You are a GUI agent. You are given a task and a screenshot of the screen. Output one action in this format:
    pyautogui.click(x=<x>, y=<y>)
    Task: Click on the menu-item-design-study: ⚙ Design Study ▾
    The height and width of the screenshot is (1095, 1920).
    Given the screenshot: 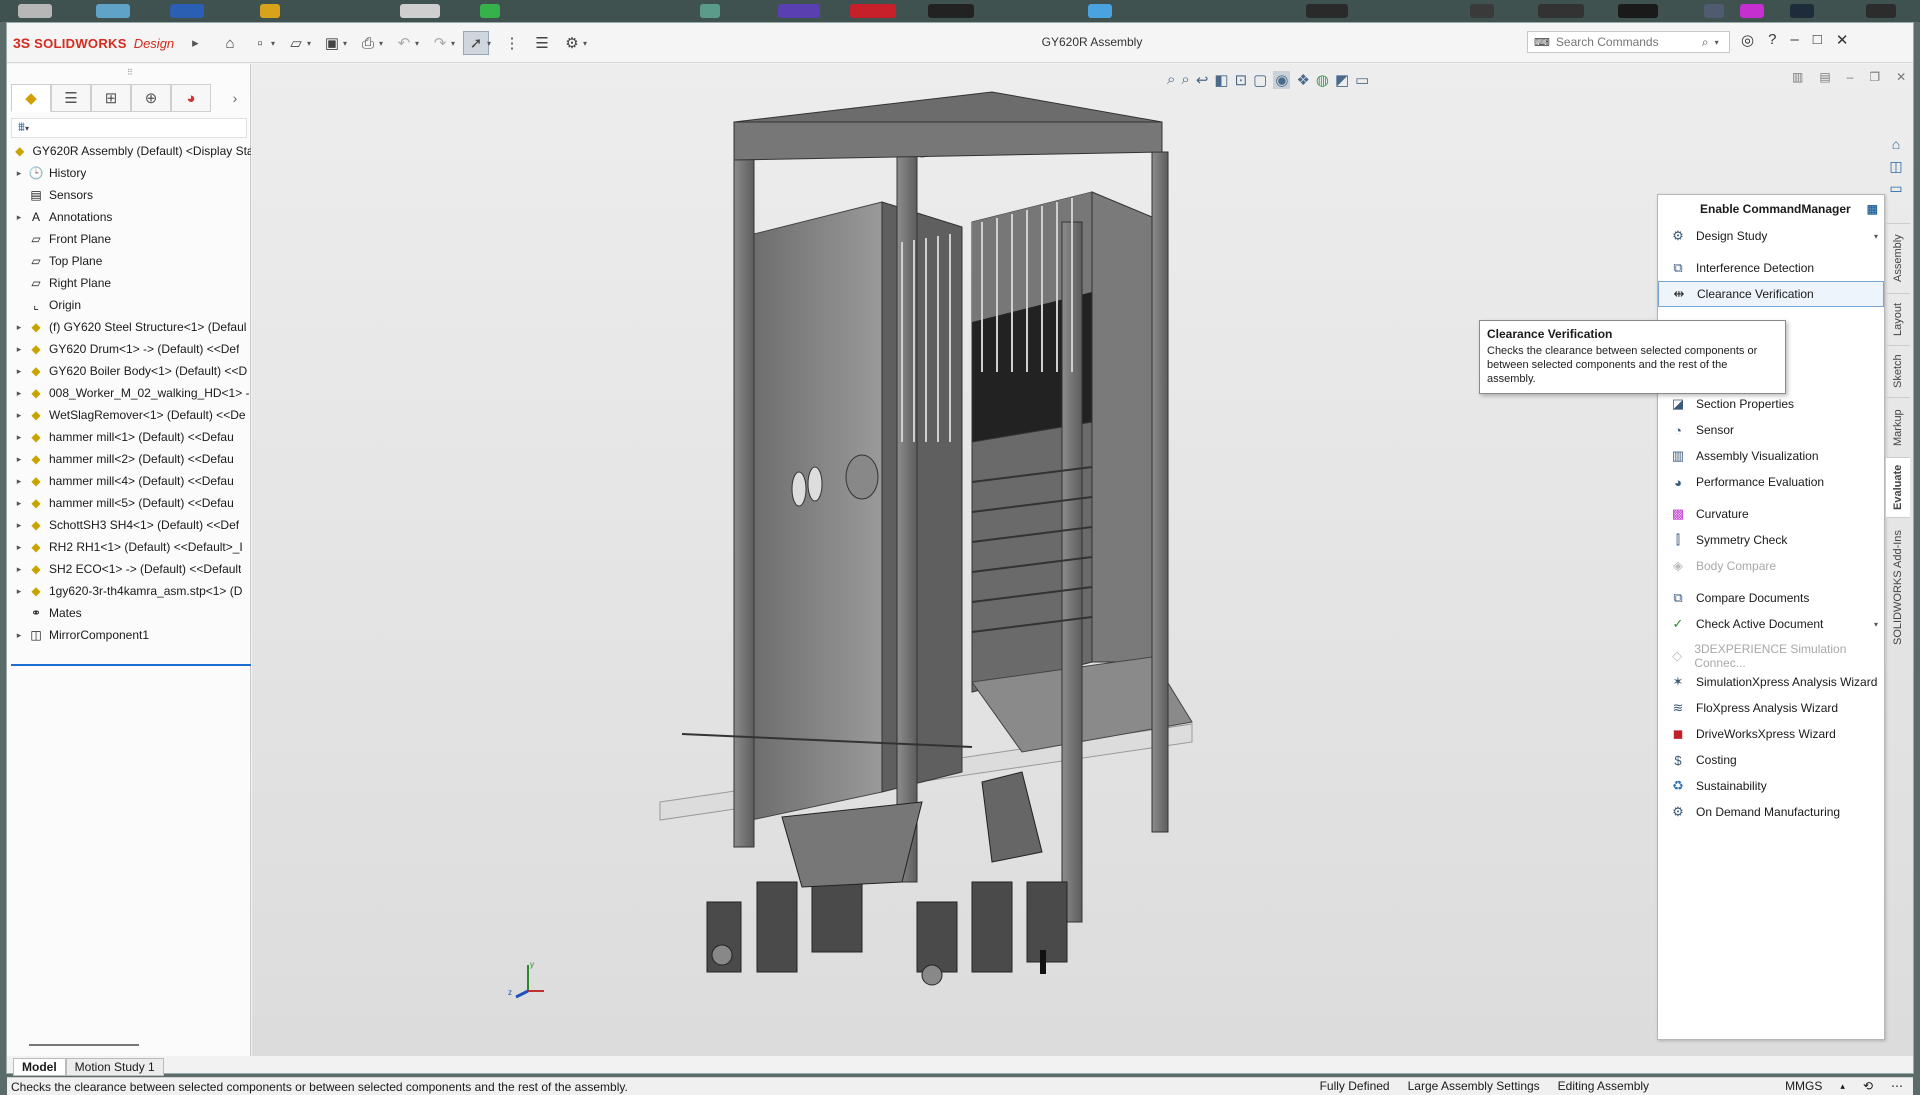 What is the action you would take?
    pyautogui.click(x=1771, y=236)
    